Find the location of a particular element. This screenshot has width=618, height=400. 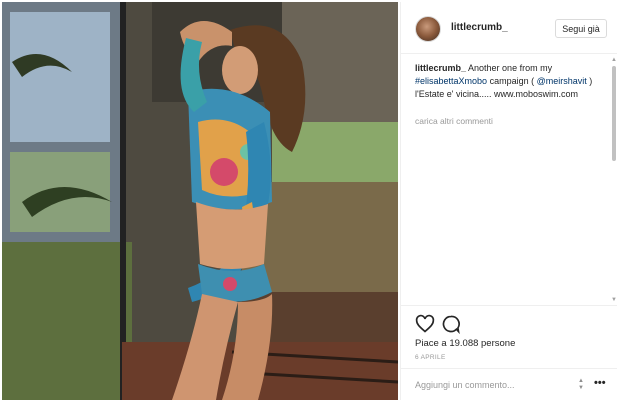

caption-text: campaign ( is located at coordinates (512, 81).